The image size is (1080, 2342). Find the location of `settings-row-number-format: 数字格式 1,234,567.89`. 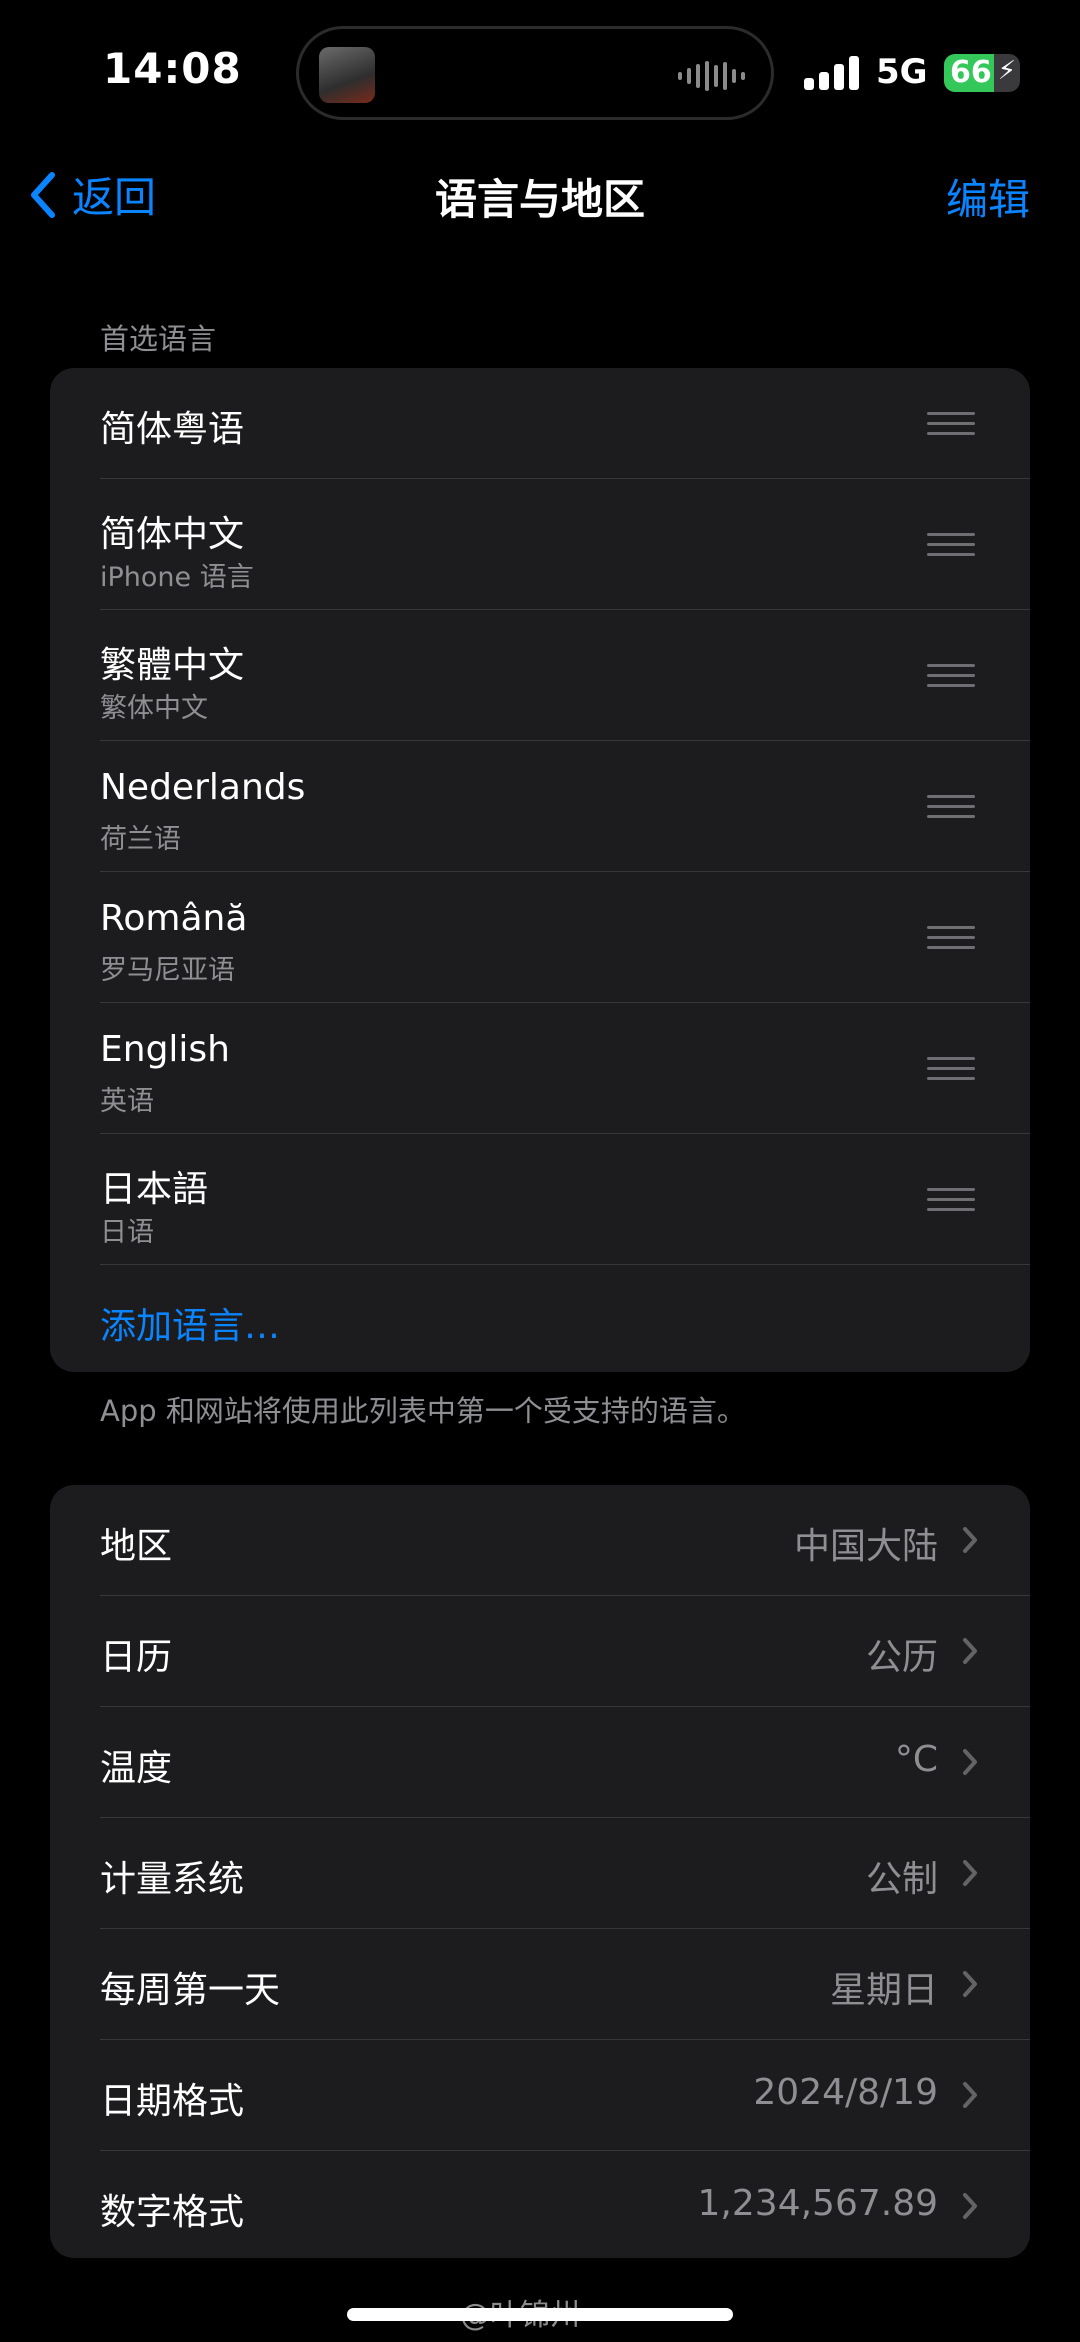

settings-row-number-format: 数字格式 1,234,567.89 is located at coordinates (540, 2204).